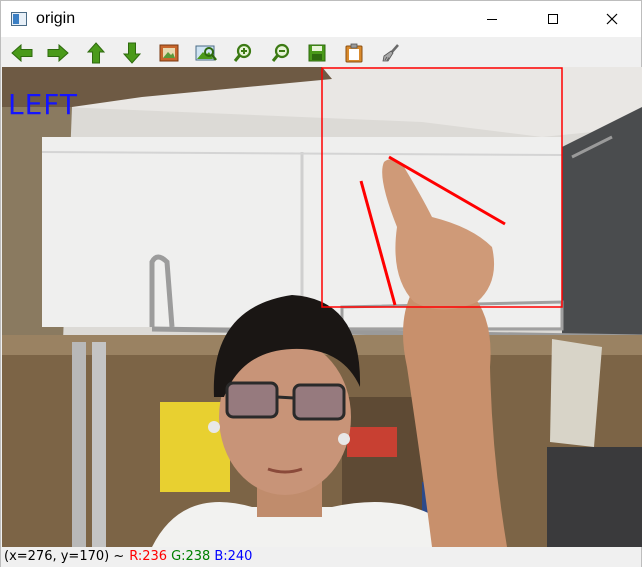  I want to click on glasses-right-lens, so click(319, 402).